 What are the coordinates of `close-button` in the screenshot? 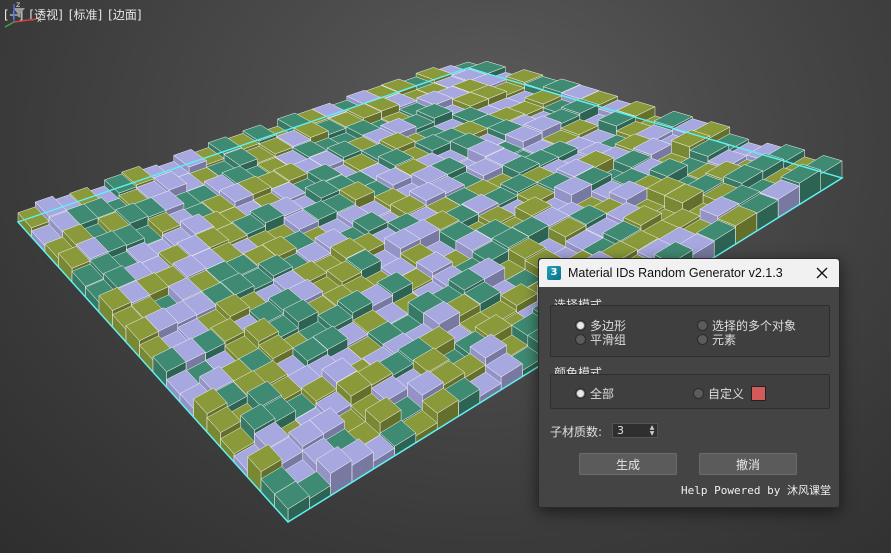 It's located at (822, 273).